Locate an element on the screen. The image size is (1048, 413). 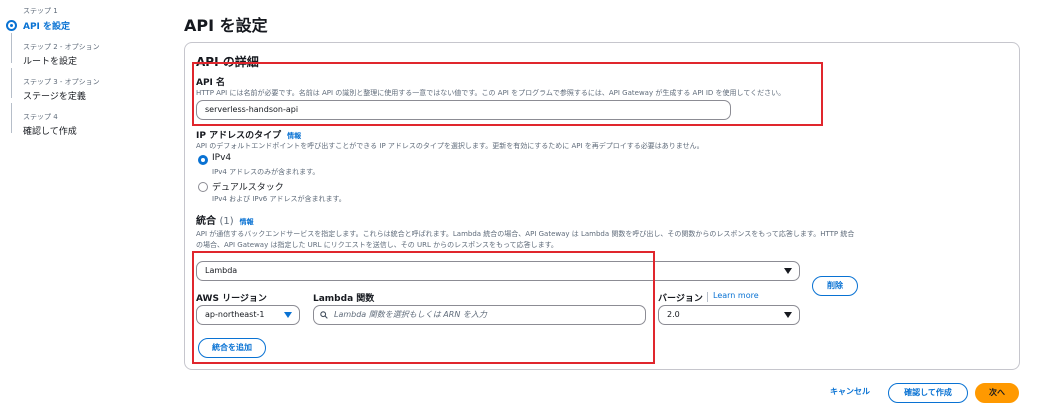
step-2-title: ルートを設定 is located at coordinates (50, 60).